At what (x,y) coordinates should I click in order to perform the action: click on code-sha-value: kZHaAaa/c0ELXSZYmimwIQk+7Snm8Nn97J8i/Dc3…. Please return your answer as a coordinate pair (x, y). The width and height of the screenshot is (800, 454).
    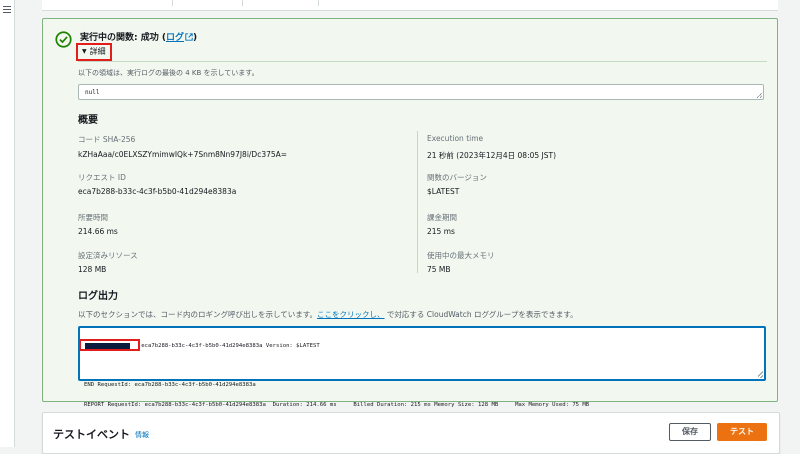
    Looking at the image, I should click on (183, 154).